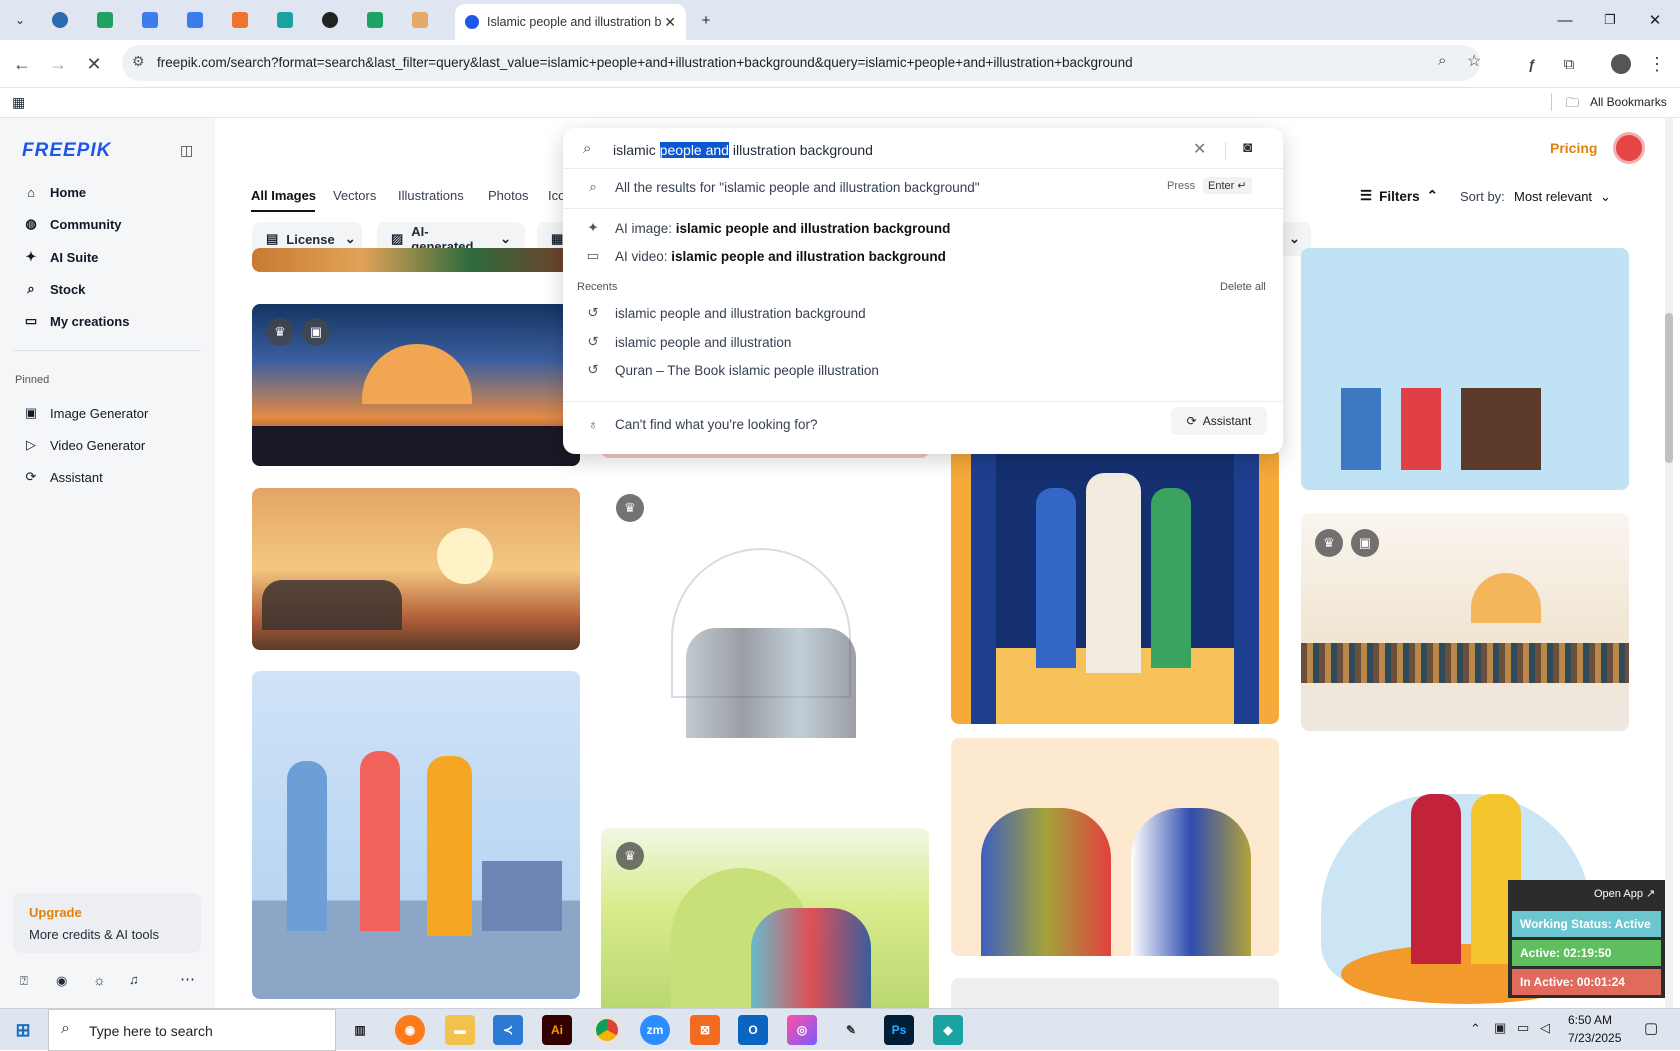 The height and width of the screenshot is (1051, 1680). What do you see at coordinates (1629, 148) in the screenshot?
I see `user-avatar` at bounding box center [1629, 148].